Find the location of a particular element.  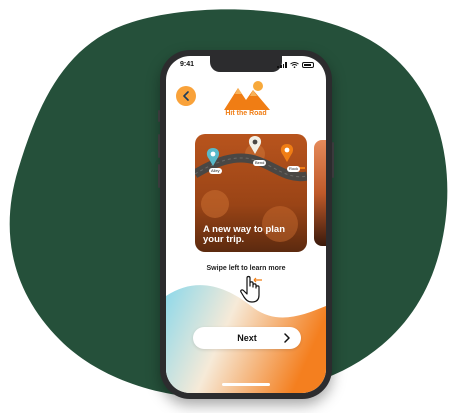

chevron-right-icon is located at coordinates (287, 338).